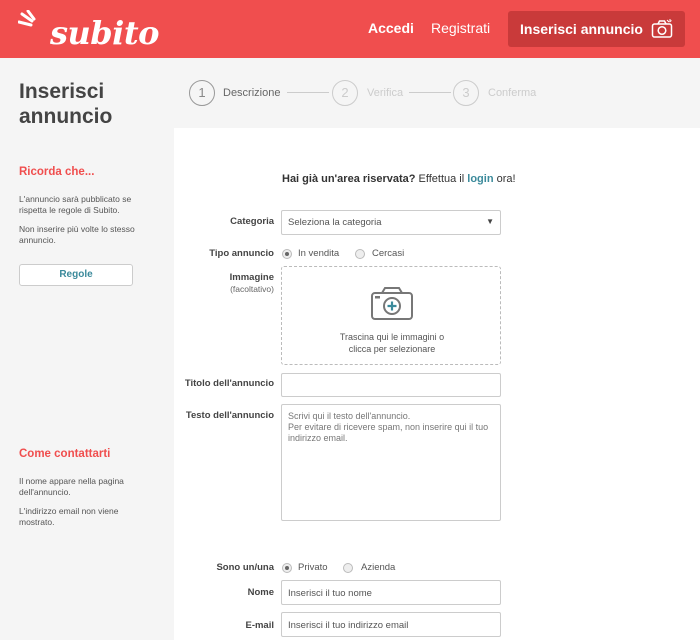  I want to click on camera-icon, so click(662, 28).